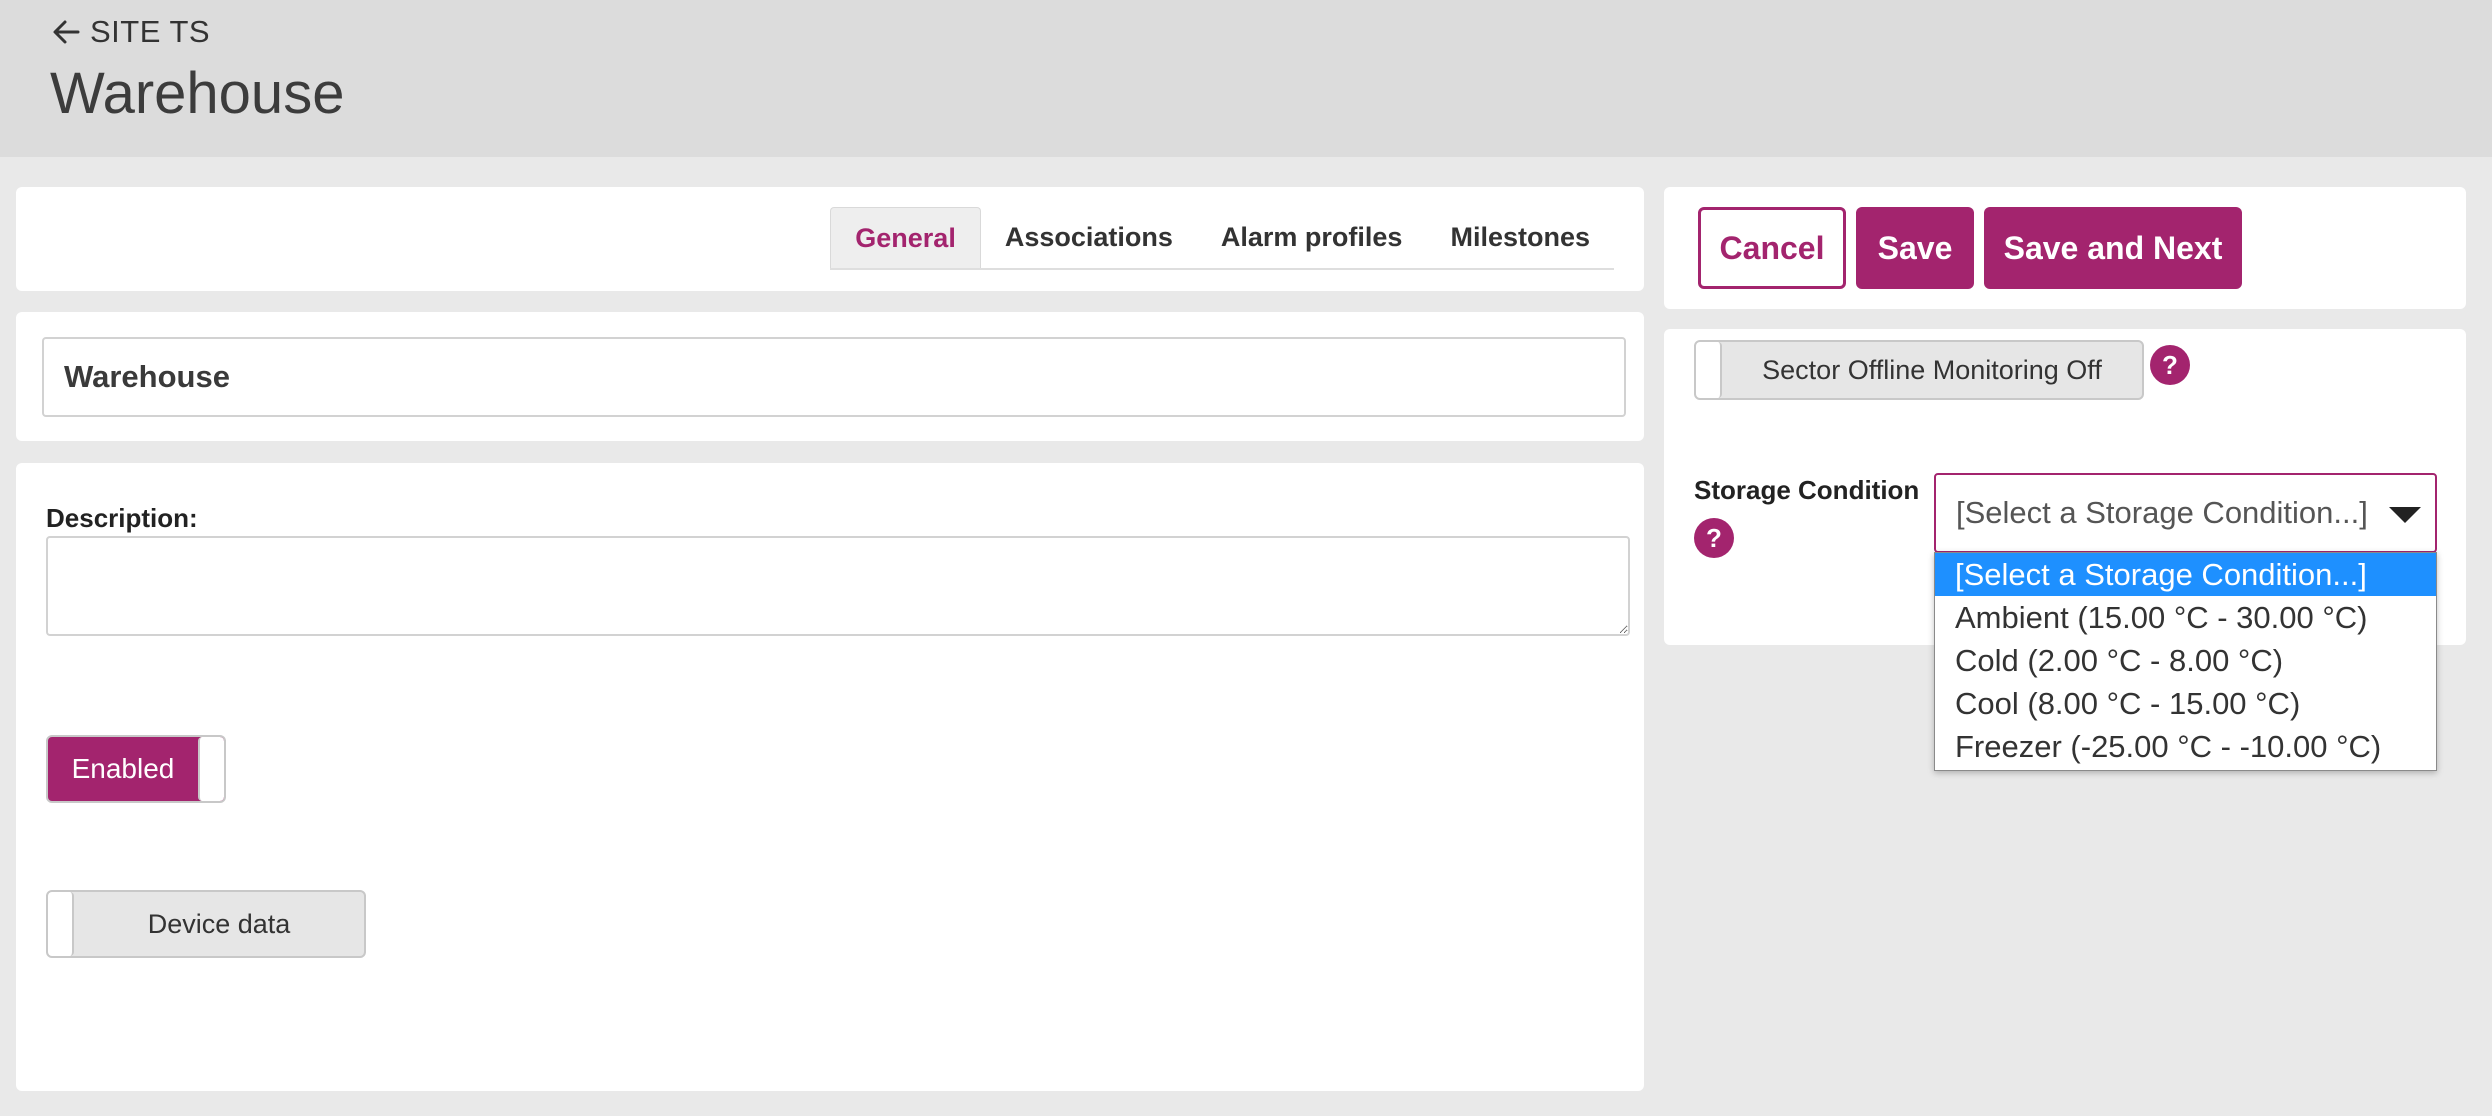 The height and width of the screenshot is (1116, 2492). I want to click on sector-offline-monitoring-toggle: Sector Offline Monitoring Off, so click(1919, 370).